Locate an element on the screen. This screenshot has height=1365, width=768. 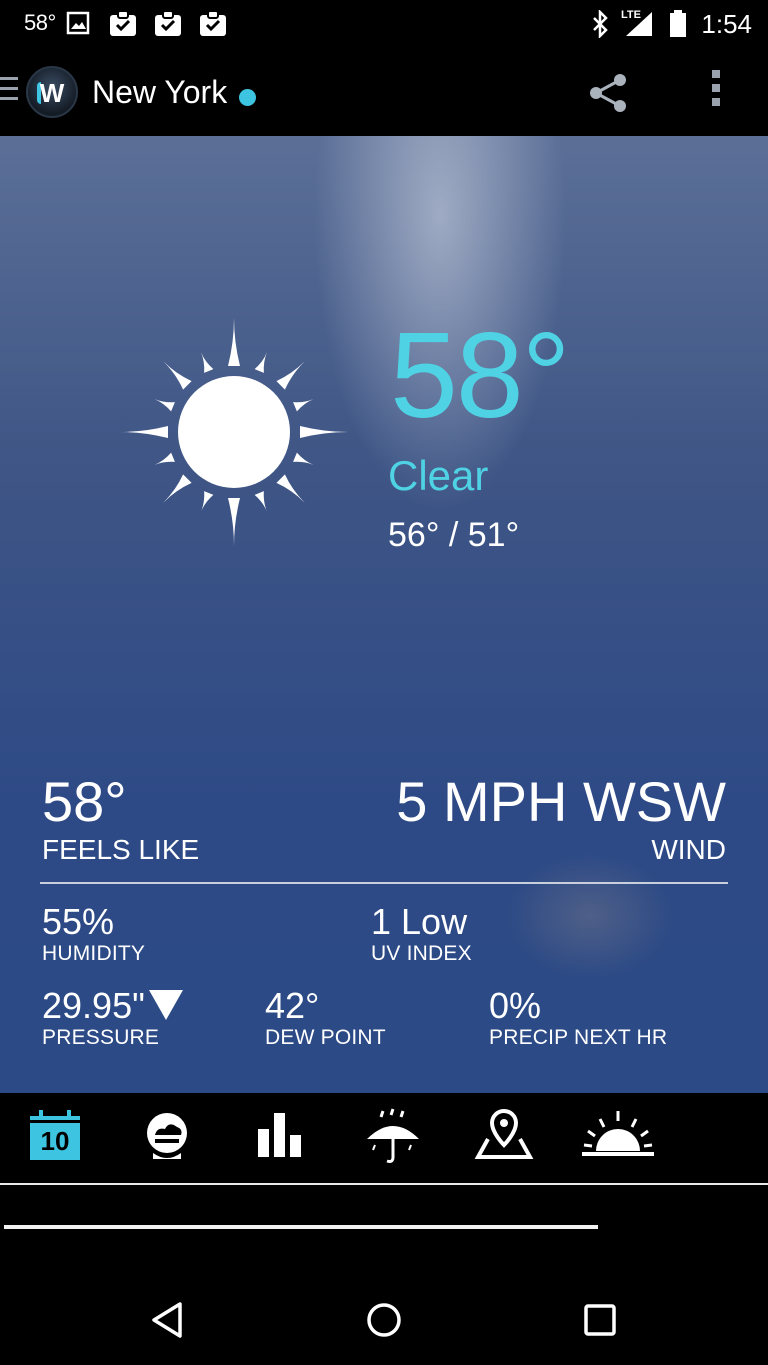
dew-point-value: 42° is located at coordinates (292, 1005).